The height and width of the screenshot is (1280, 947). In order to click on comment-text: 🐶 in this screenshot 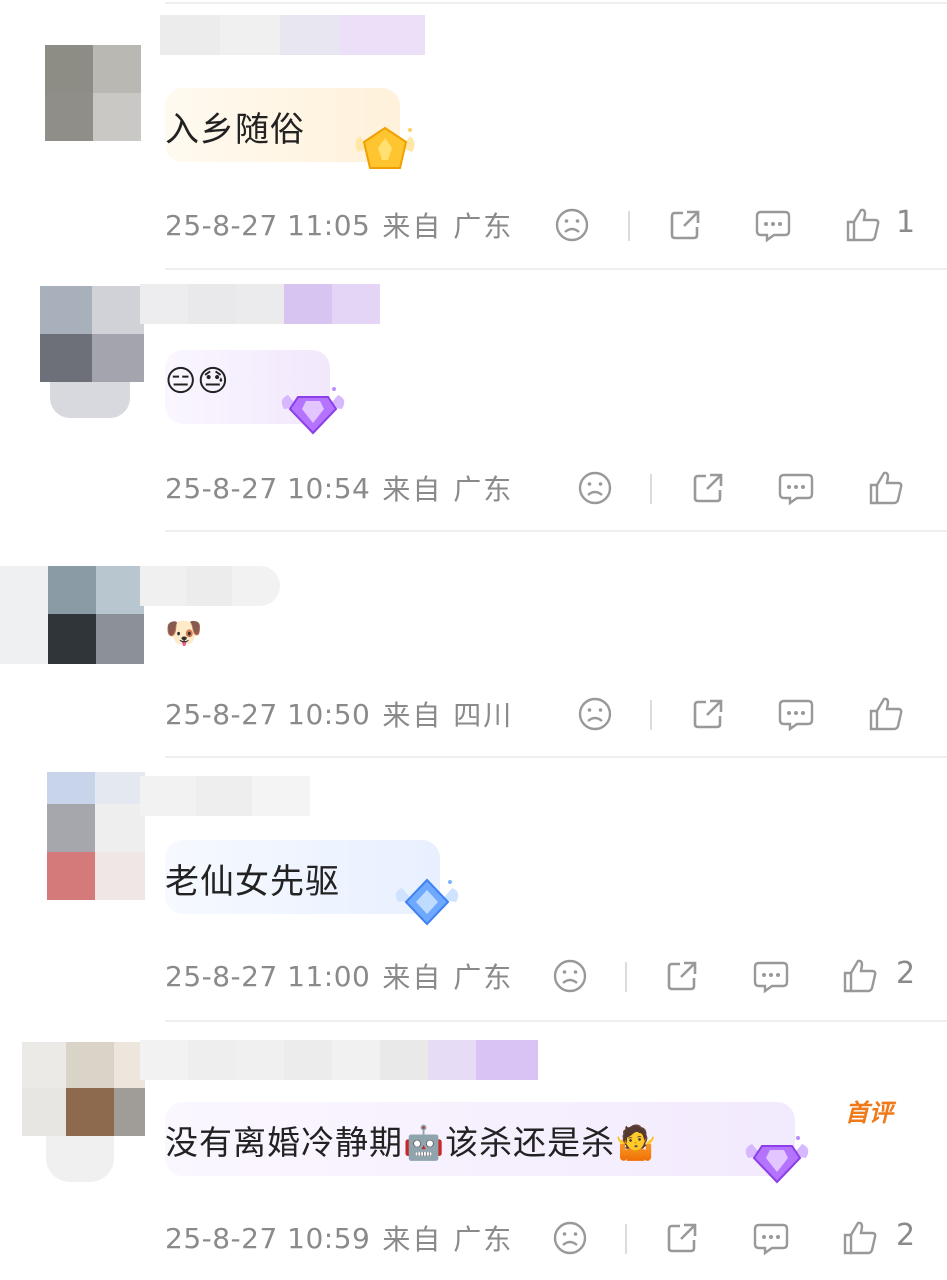, I will do `click(184, 633)`.